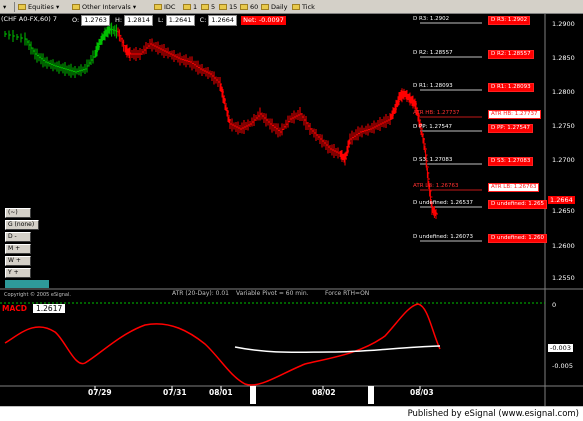  I want to click on atr-hb-tag: ATR HB: 1.27737, so click(514, 114).